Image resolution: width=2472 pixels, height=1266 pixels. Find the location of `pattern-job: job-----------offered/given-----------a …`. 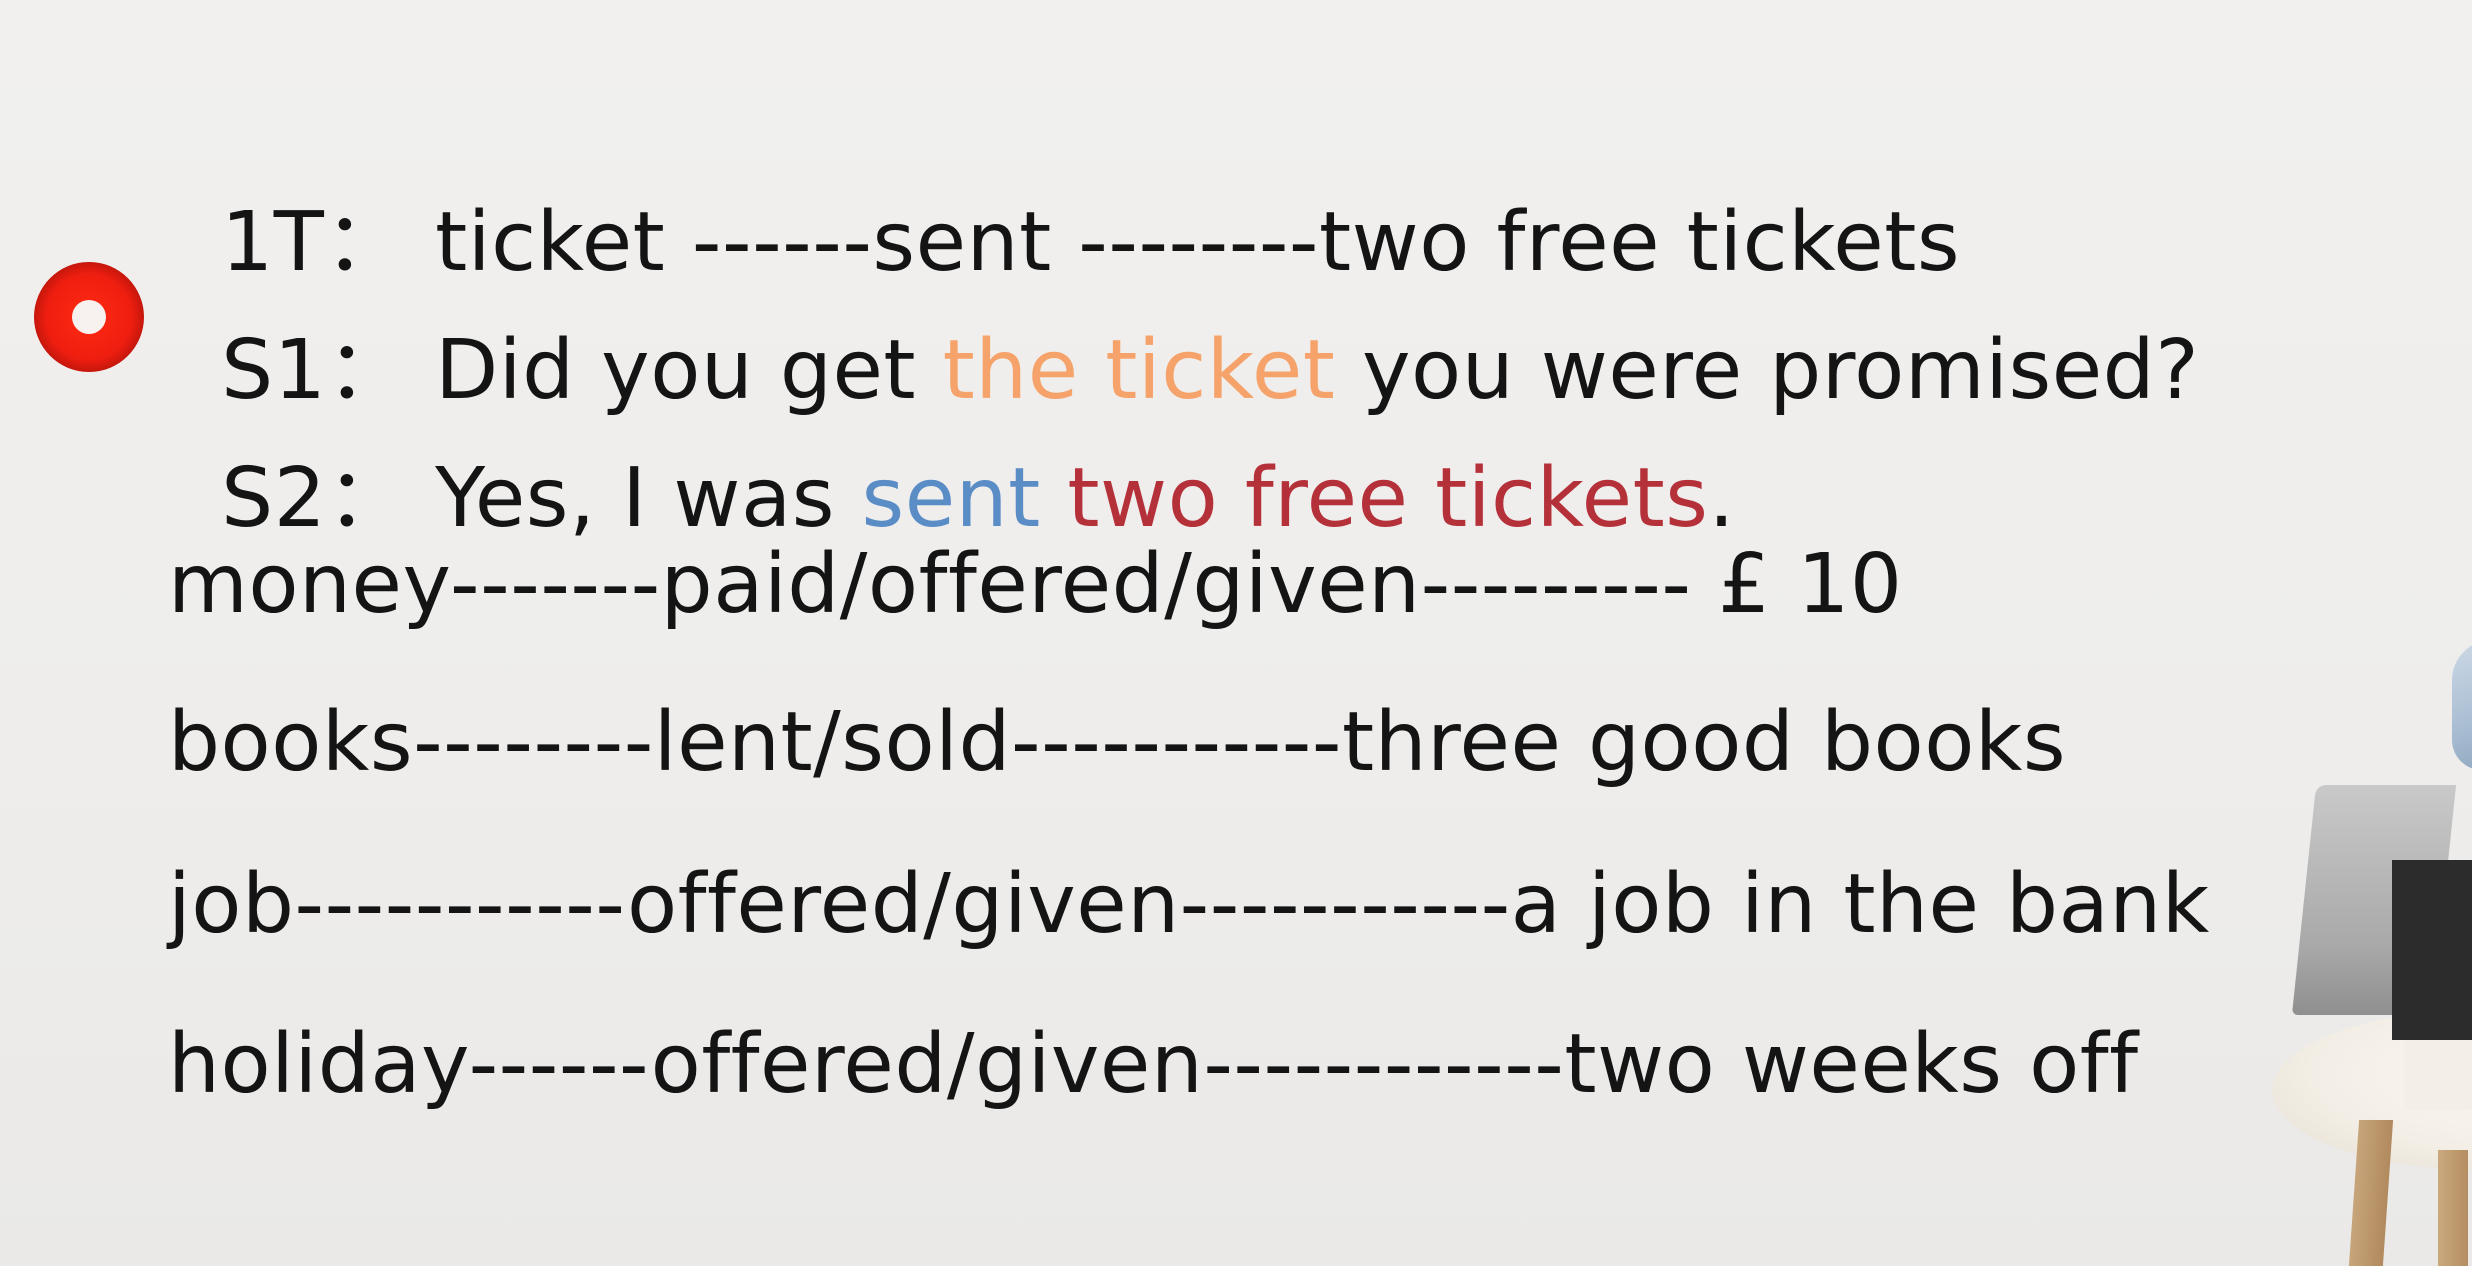

pattern-job: job-----------offered/given-----------a … is located at coordinates (1189, 904).